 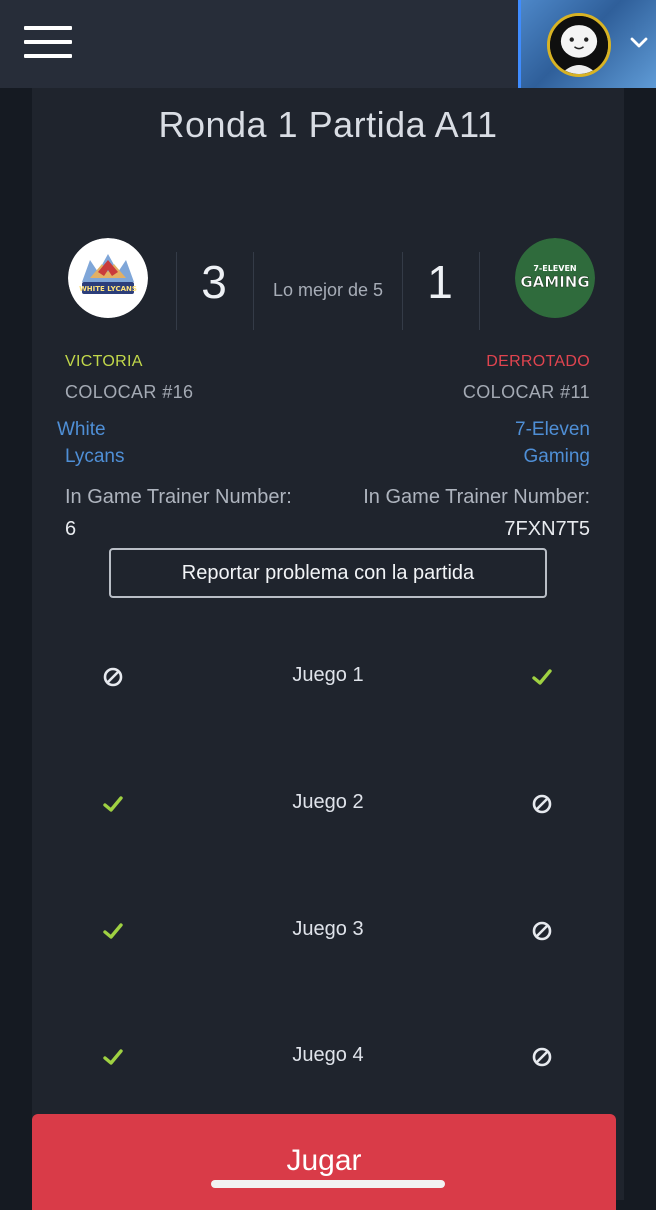 What do you see at coordinates (328, 1184) in the screenshot?
I see `home-indicator` at bounding box center [328, 1184].